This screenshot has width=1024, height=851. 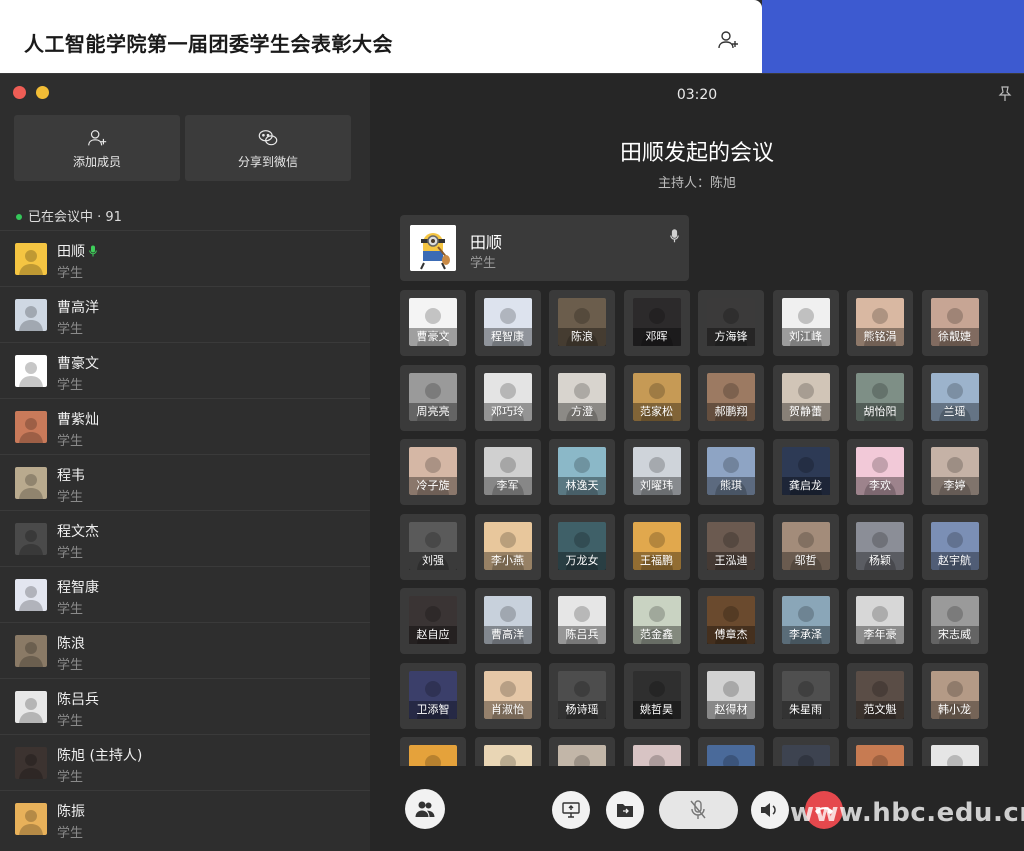 I want to click on participant-tile: 兰瑶, so click(x=954, y=397).